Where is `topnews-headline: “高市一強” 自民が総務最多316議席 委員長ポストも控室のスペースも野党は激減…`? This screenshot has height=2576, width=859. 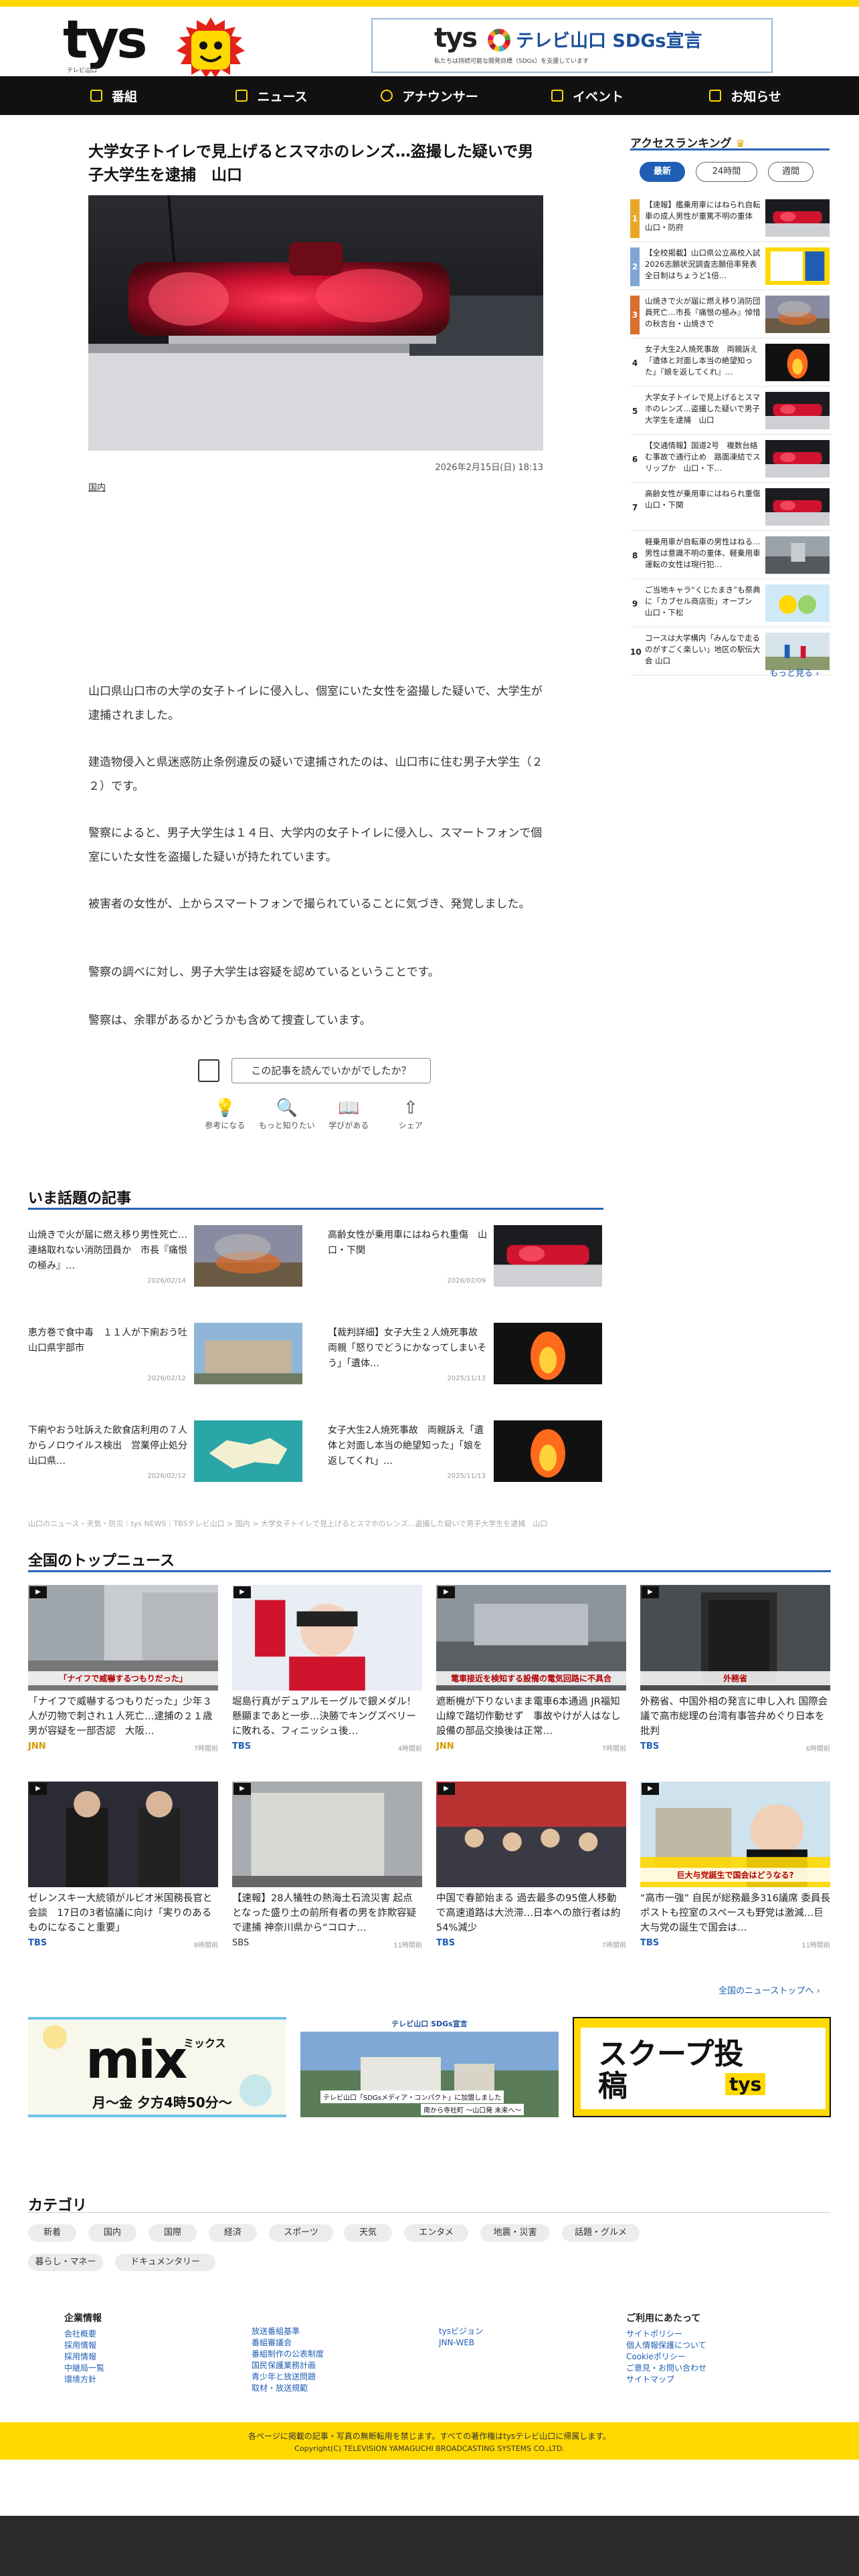 topnews-headline: “高市一強” 自民が総務最多316議席 委員長ポストも控室のスペースも野党は激減… is located at coordinates (735, 1913).